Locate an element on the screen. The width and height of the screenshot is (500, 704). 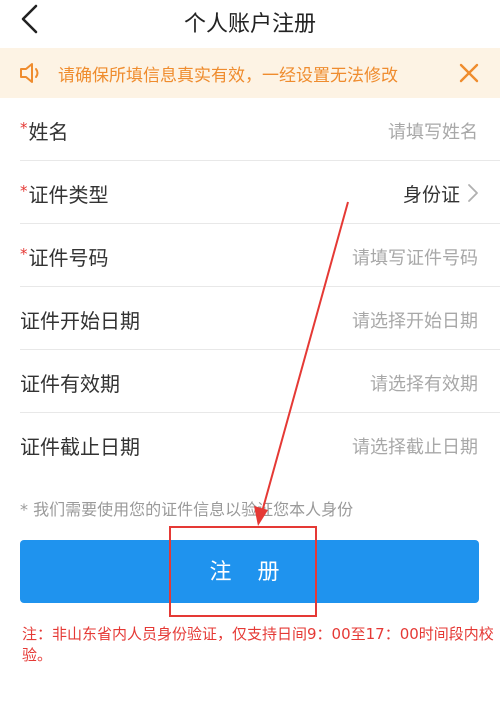
id-number-field: *证件号码 请填写证件号码 is located at coordinates (260, 255).